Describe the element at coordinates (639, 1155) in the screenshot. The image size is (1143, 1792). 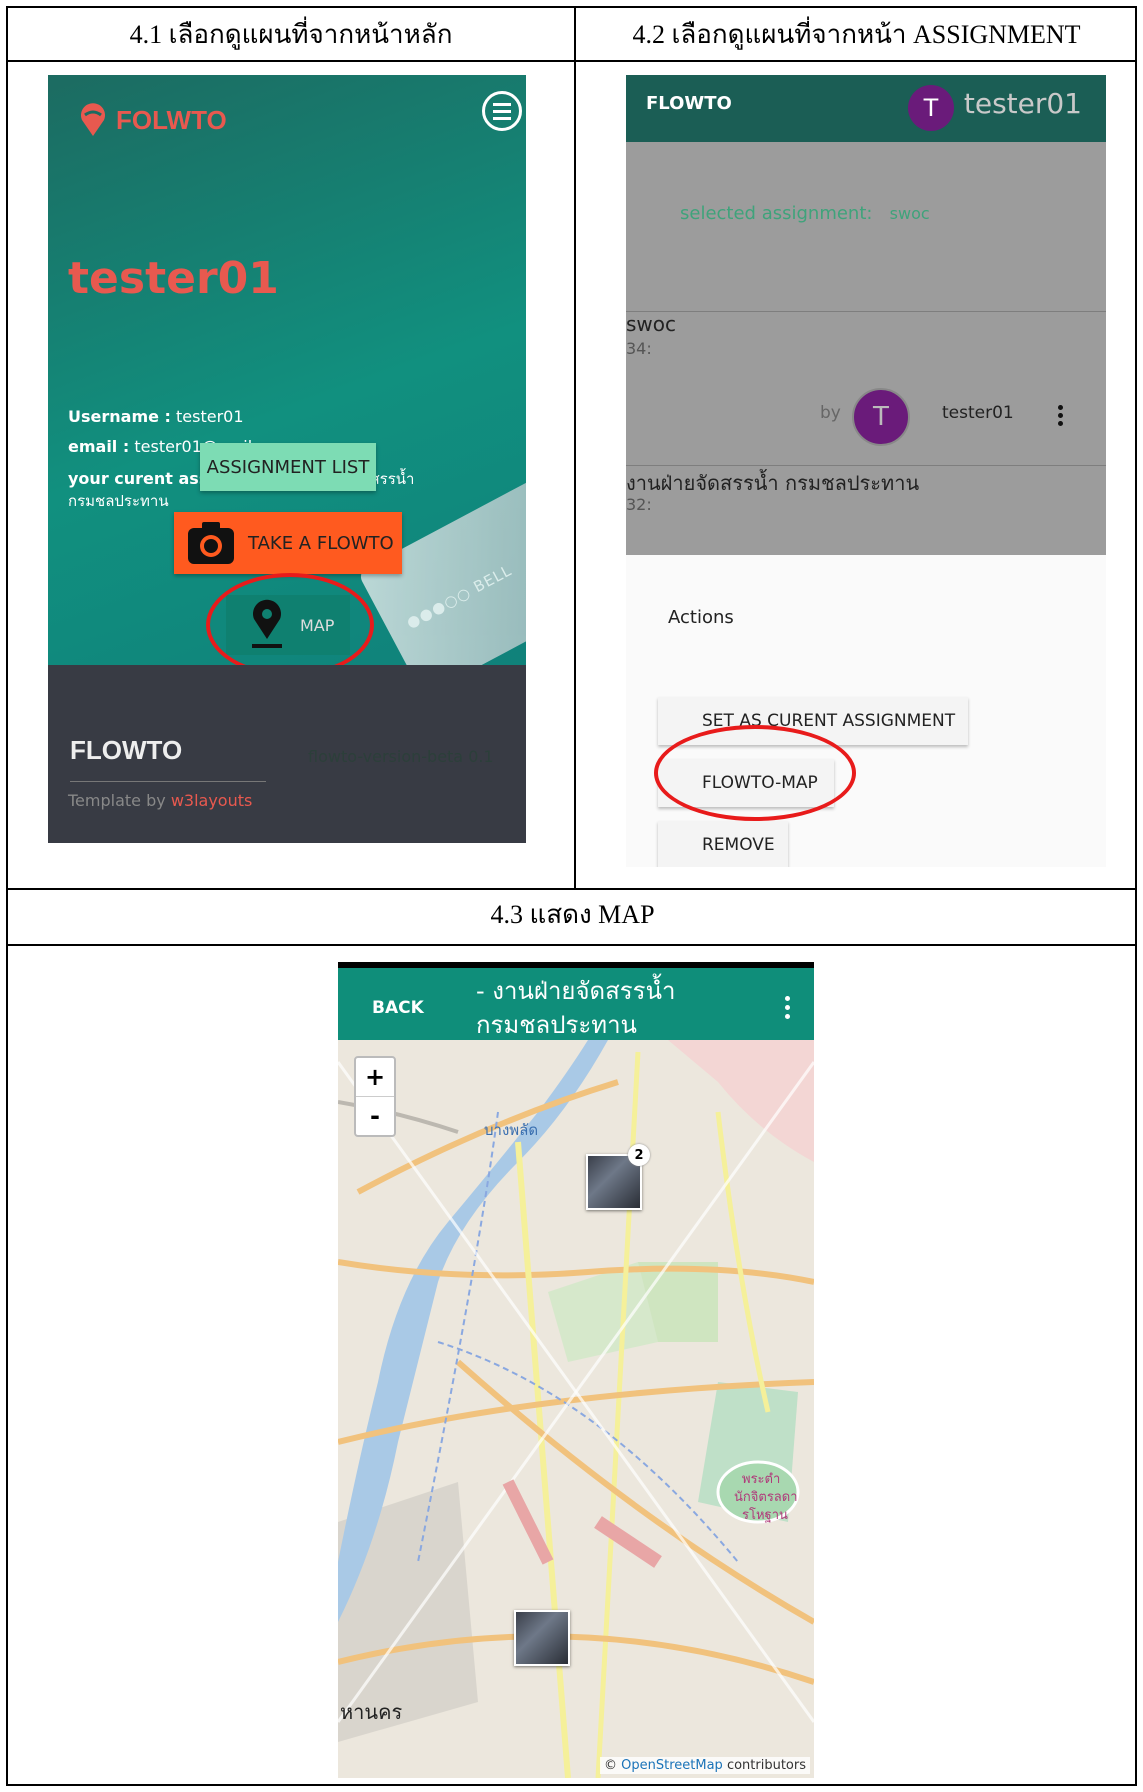
I see `cluster-count-badge: 2` at that location.